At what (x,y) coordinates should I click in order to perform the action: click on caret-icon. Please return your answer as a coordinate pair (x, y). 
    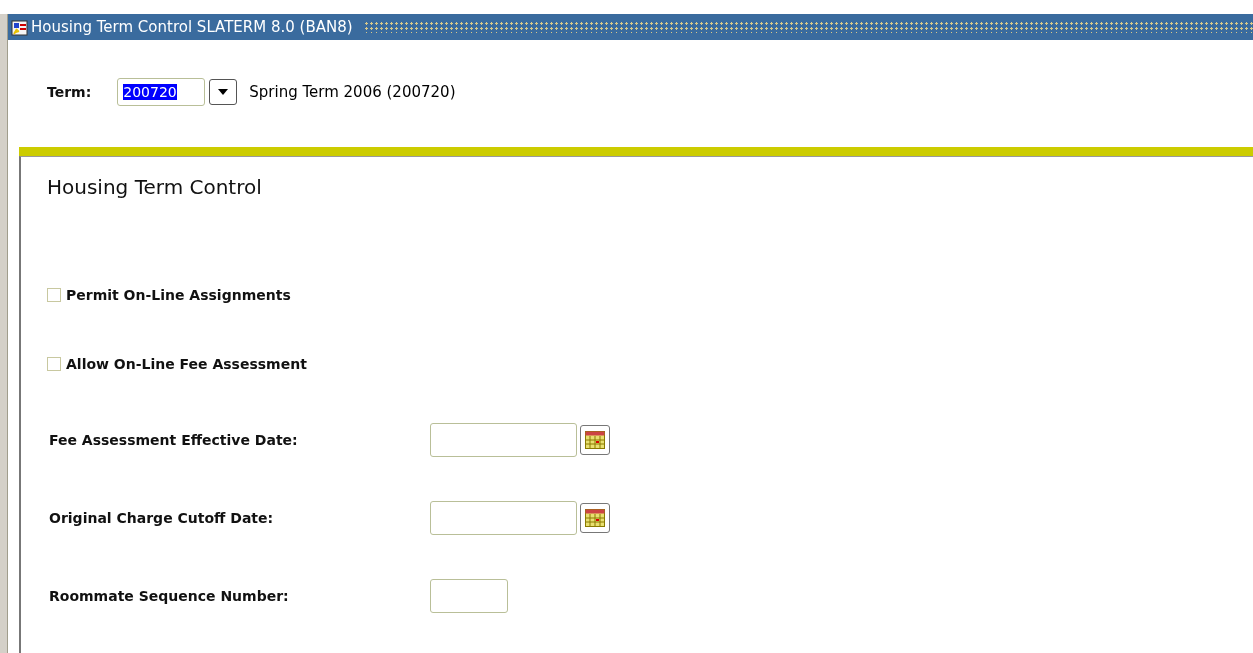
    Looking at the image, I should click on (223, 92).